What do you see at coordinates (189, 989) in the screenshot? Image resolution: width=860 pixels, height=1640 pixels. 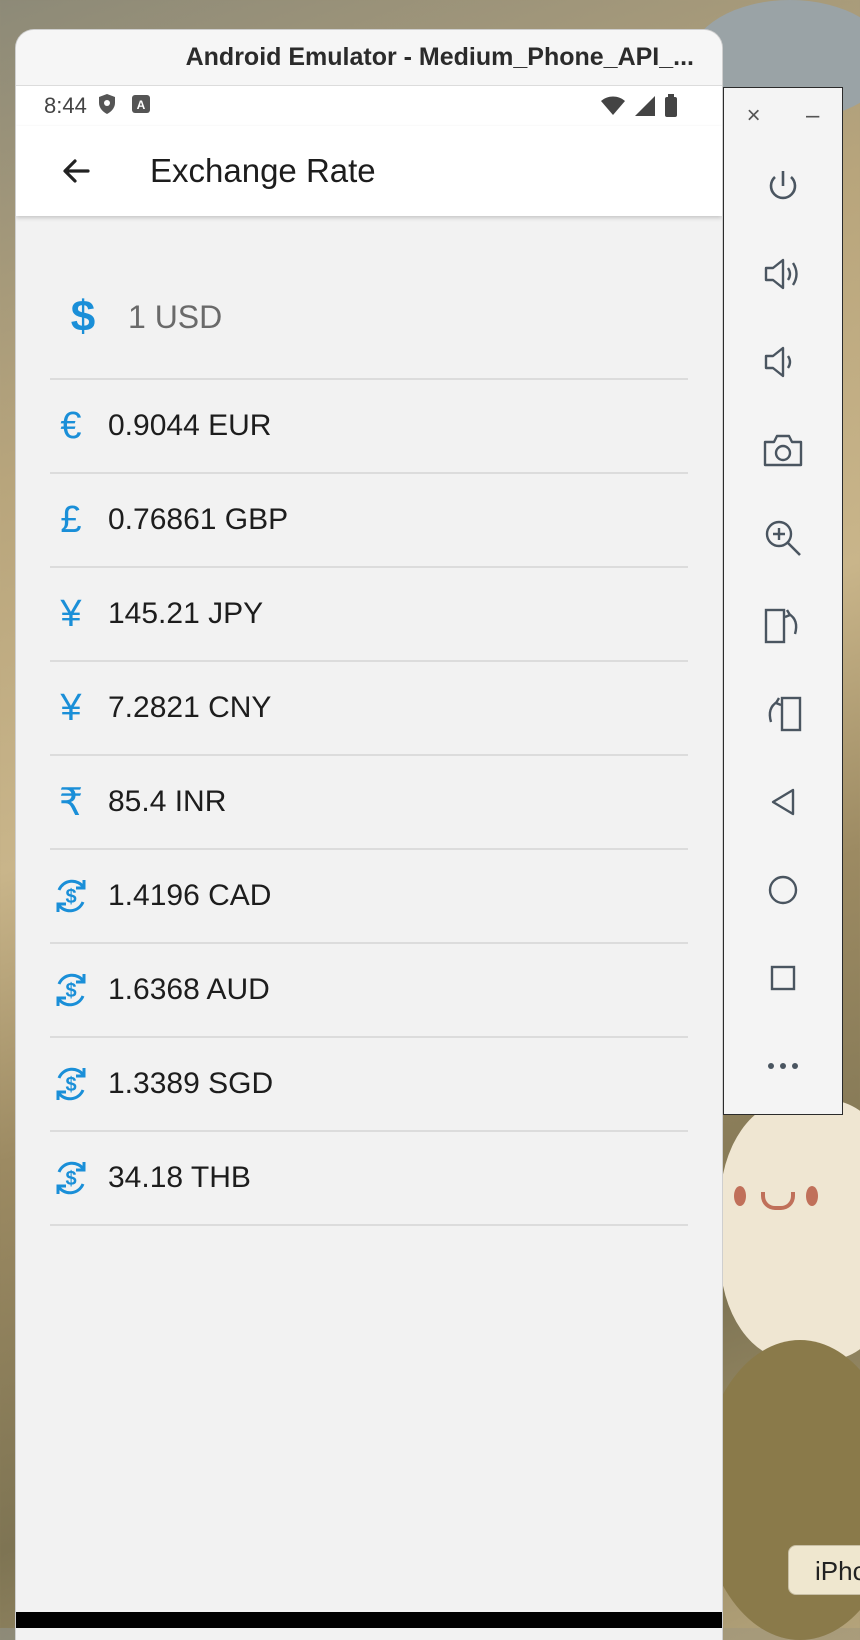 I see `rate-text: 1.6368 AUD` at bounding box center [189, 989].